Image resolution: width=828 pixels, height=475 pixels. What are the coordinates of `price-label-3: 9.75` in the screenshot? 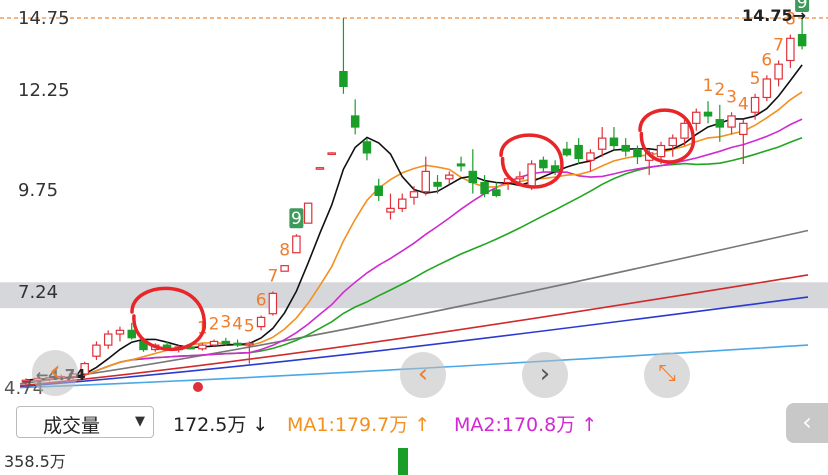 It's located at (38, 190).